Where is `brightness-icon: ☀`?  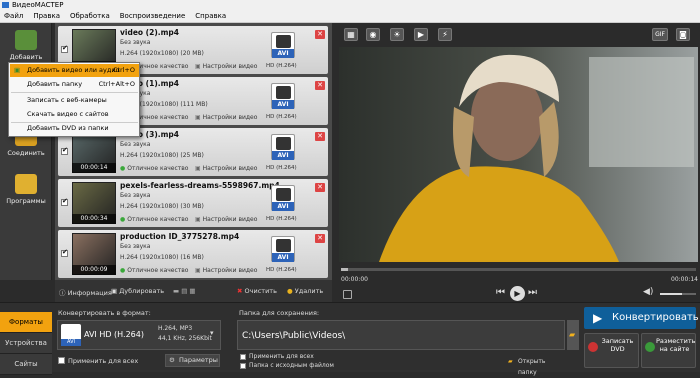
brightness-icon: ☀ is located at coordinates (397, 34).